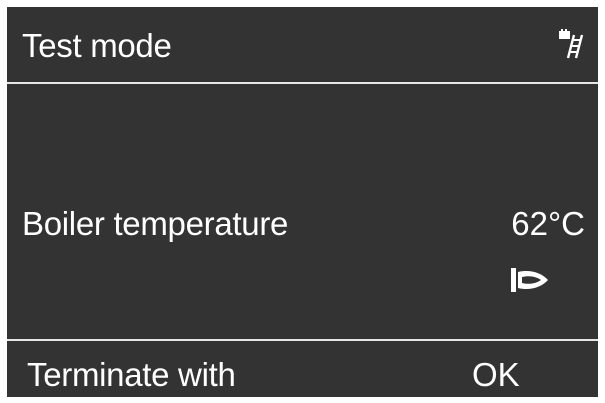 The image size is (605, 403). What do you see at coordinates (496, 374) in the screenshot?
I see `ok-key-label: OK` at bounding box center [496, 374].